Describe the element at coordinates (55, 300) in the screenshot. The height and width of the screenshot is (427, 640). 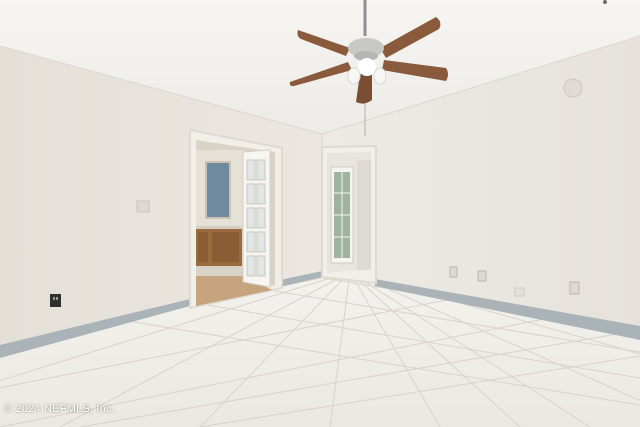
I see `black-outlet` at that location.